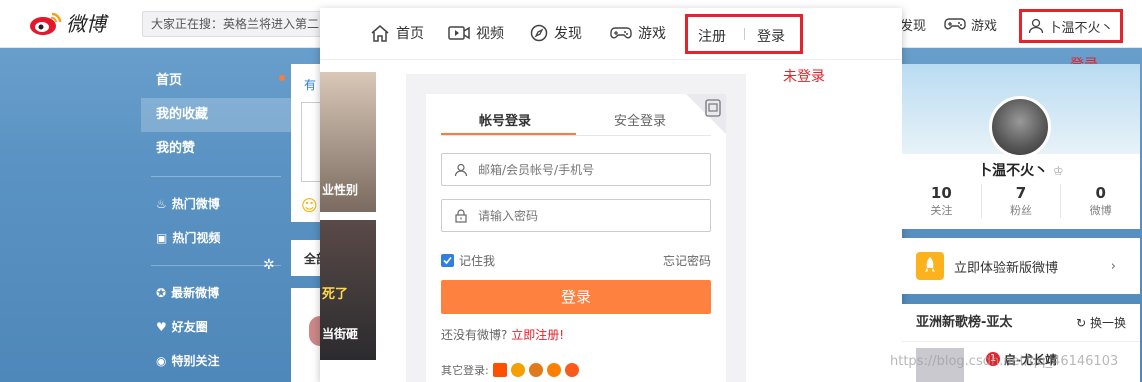 This screenshot has width=1142, height=382. What do you see at coordinates (941, 193) in the screenshot?
I see `stat-value: 10` at bounding box center [941, 193].